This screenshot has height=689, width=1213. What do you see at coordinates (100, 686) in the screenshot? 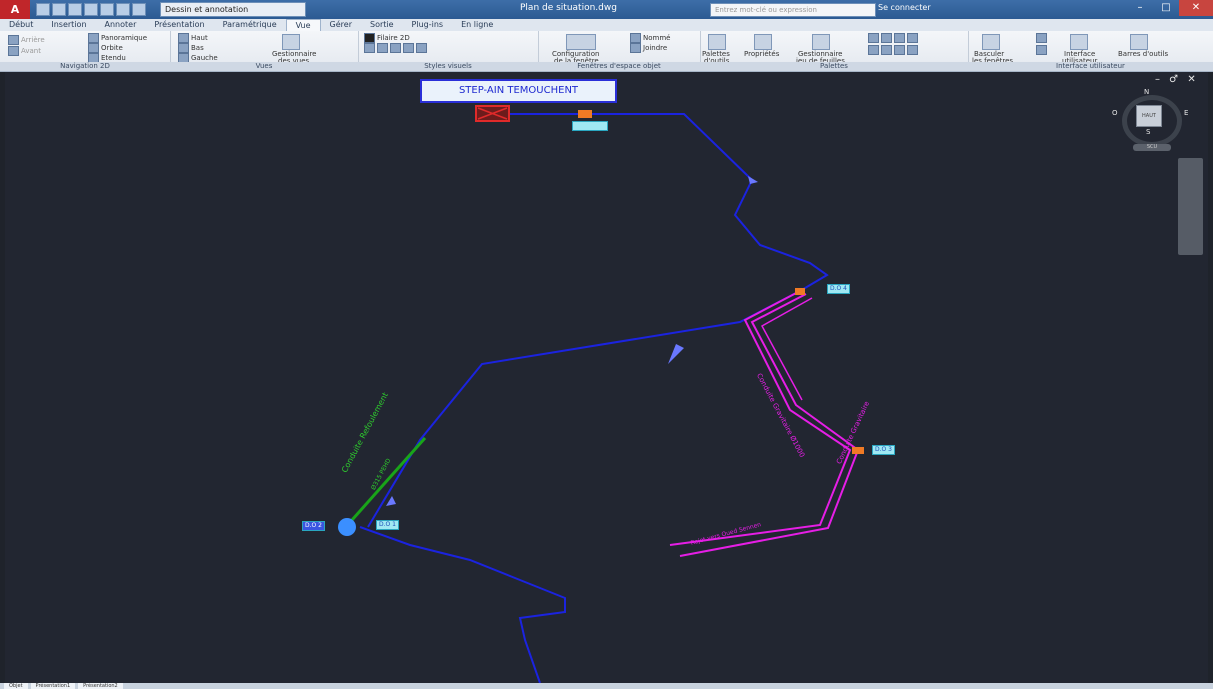
I see `layout-tab-2: Présentation2` at bounding box center [100, 686].